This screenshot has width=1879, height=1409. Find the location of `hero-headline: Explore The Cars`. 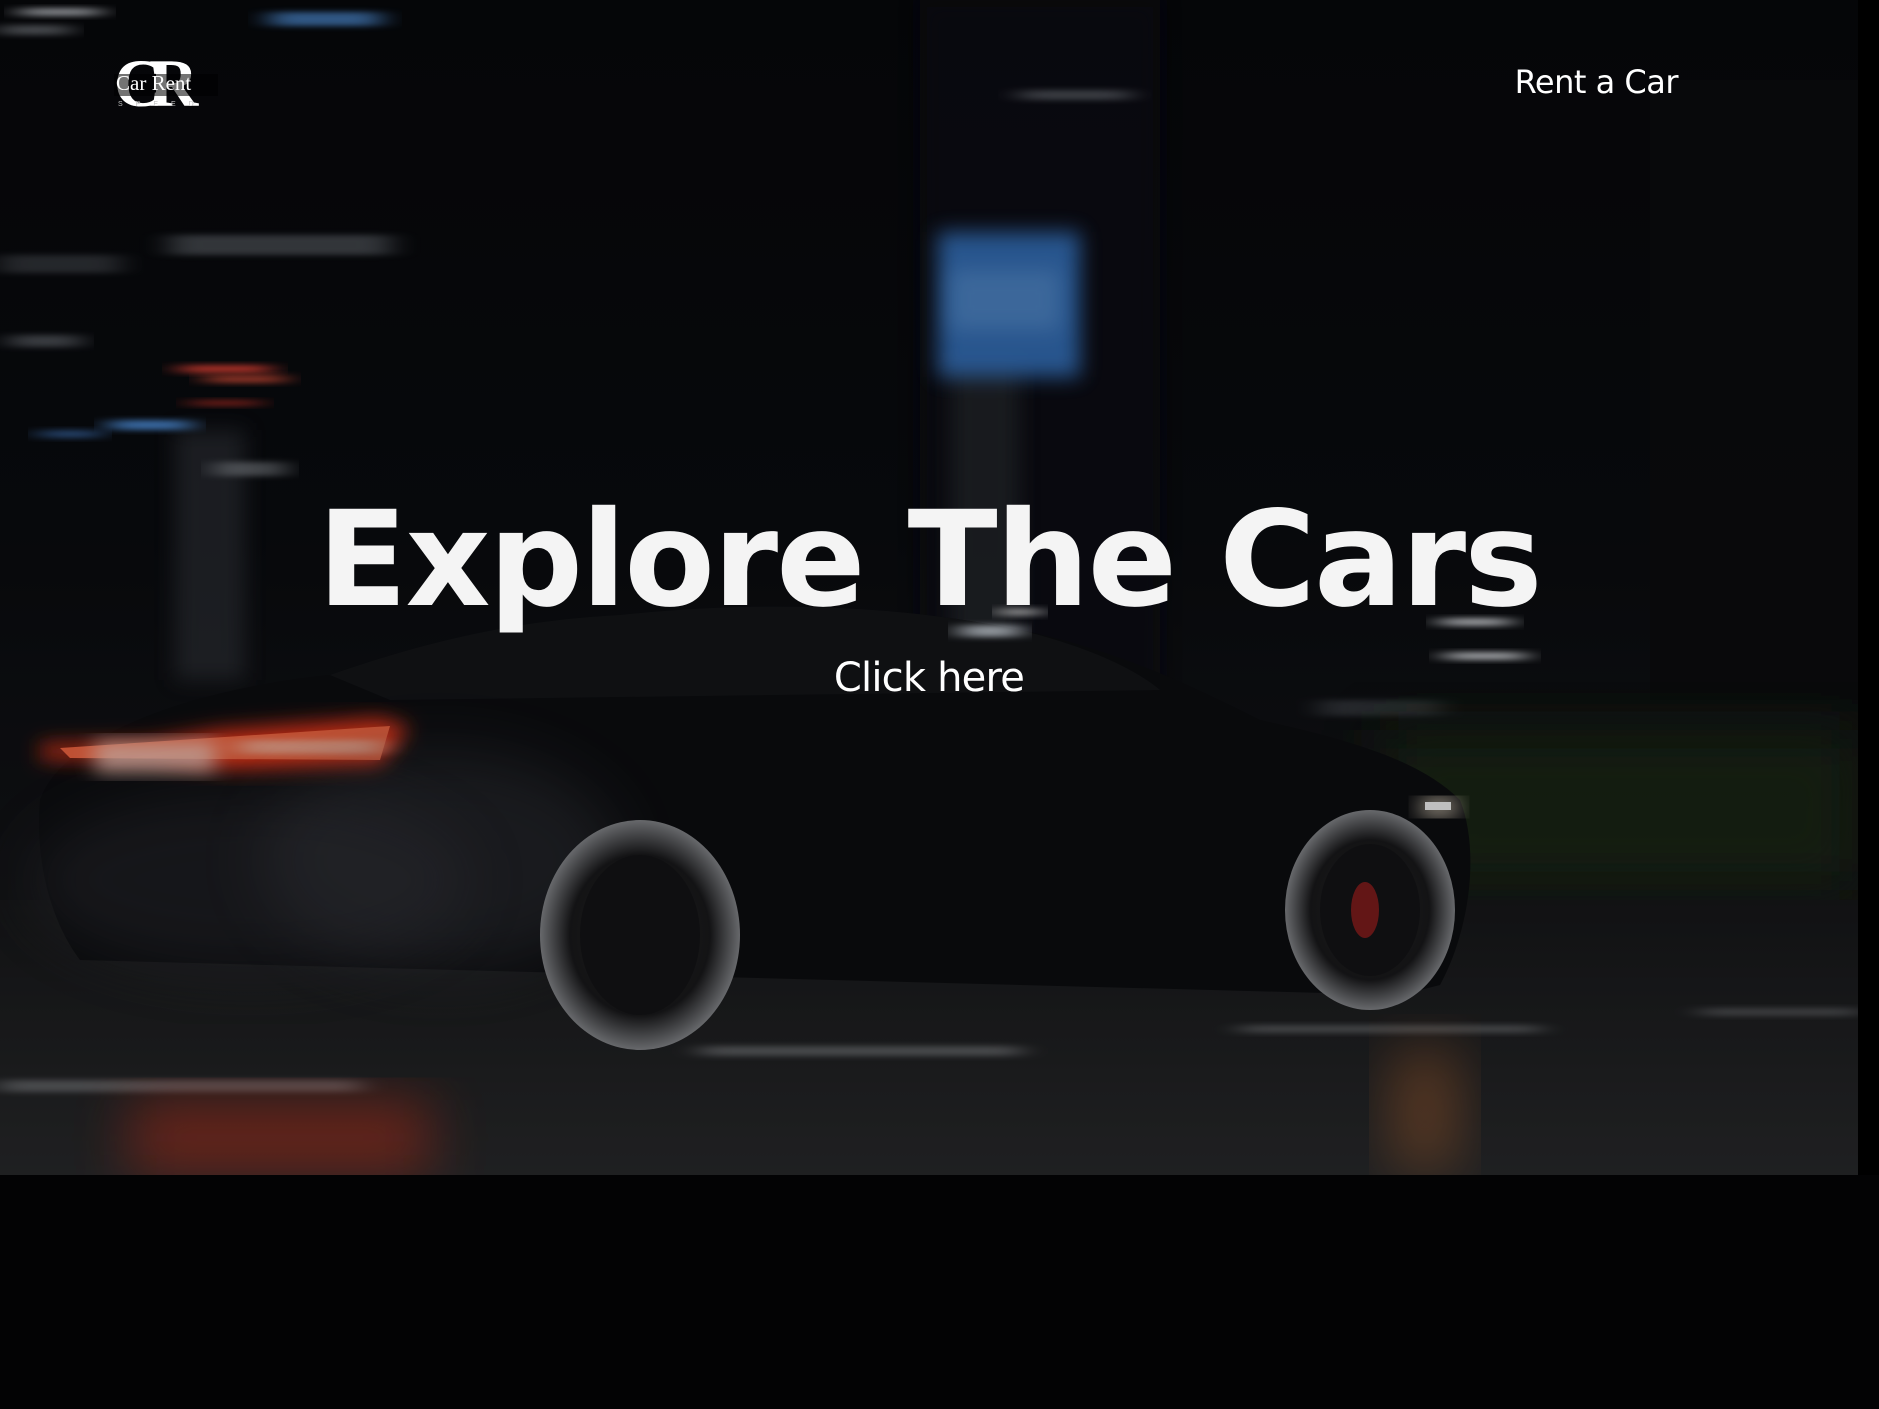

hero-headline: Explore The Cars is located at coordinates (929, 560).